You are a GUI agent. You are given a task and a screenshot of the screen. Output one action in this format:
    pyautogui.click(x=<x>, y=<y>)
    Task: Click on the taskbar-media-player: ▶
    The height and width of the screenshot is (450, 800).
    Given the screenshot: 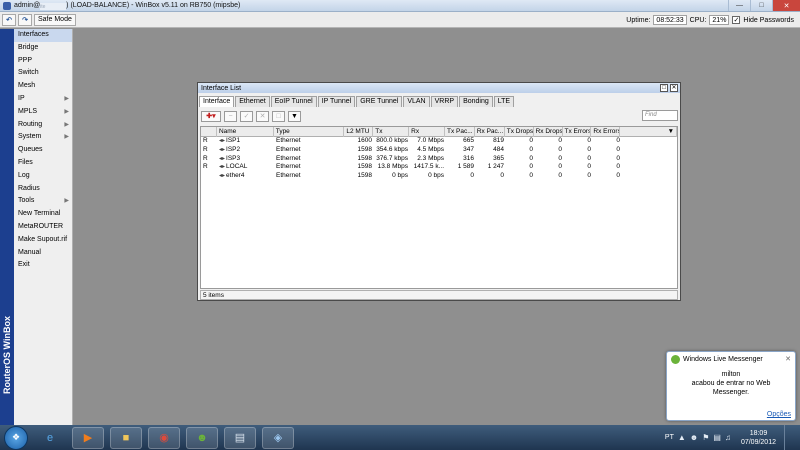 What is the action you would take?
    pyautogui.click(x=88, y=437)
    